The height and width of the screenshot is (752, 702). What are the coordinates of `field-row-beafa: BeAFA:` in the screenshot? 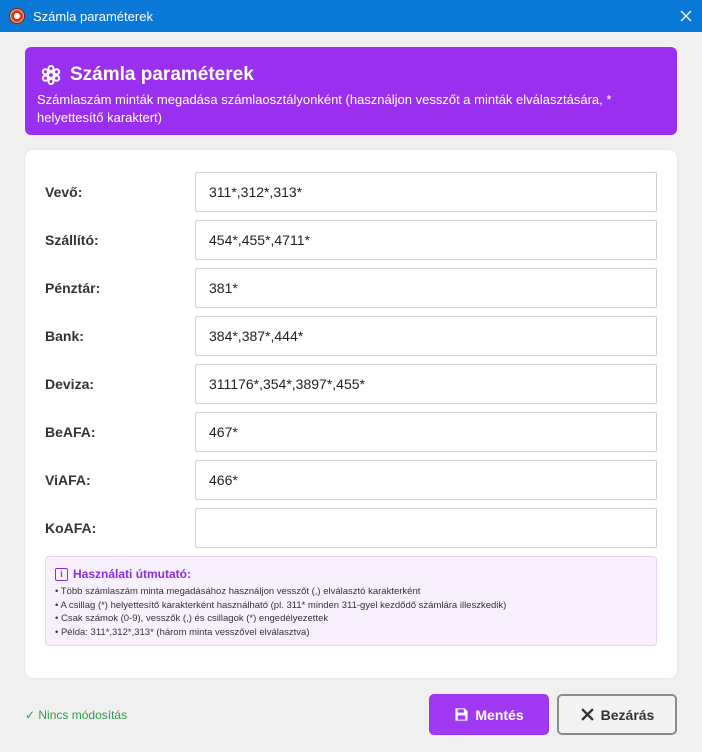 It's located at (351, 432).